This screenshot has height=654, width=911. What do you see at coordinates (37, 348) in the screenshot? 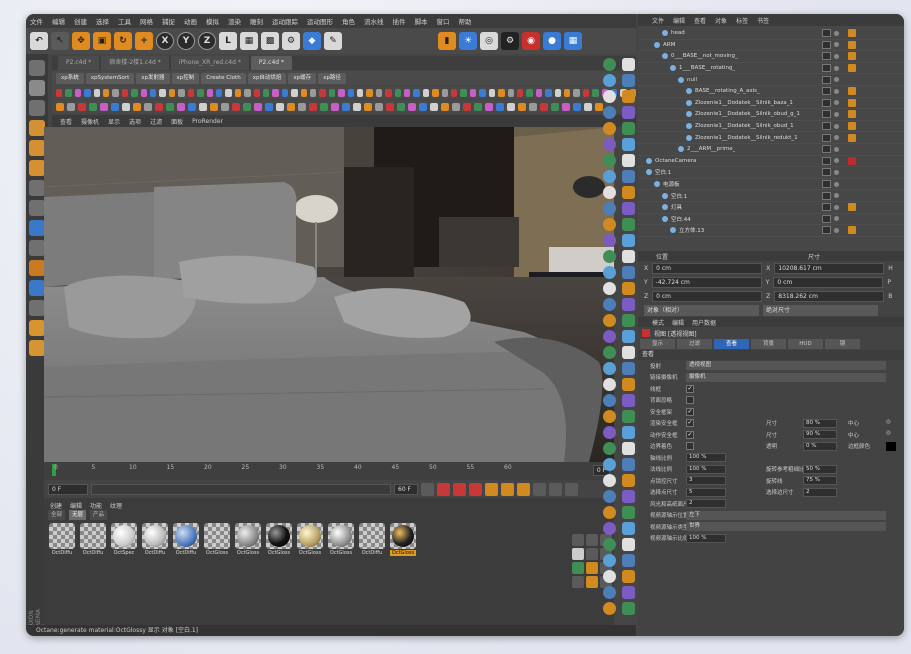
I see `s-plugin2-icon` at bounding box center [37, 348].